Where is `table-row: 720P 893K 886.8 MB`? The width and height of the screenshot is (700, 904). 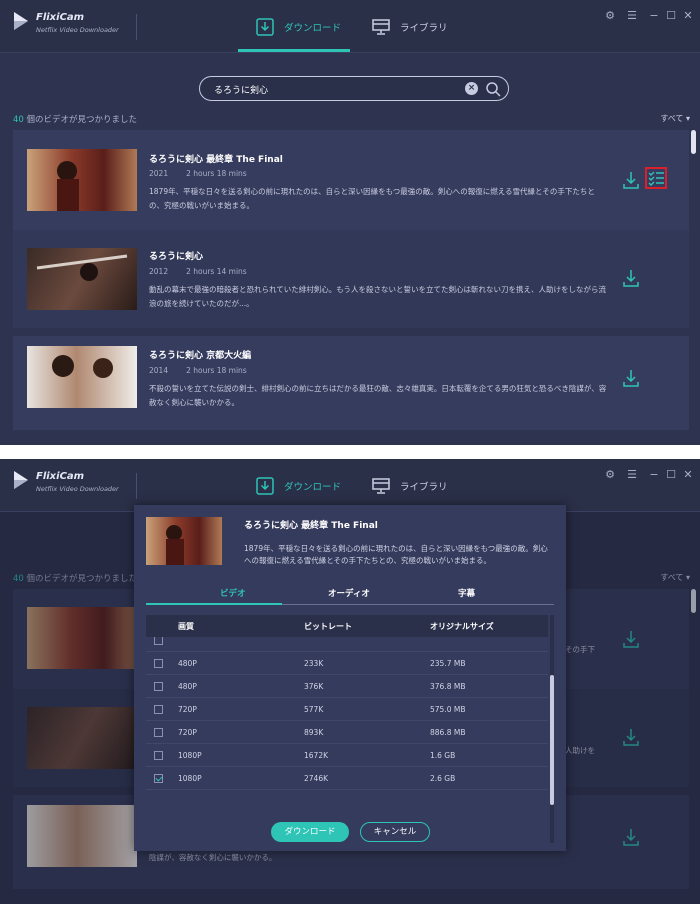 table-row: 720P 893K 886.8 MB is located at coordinates (347, 732).